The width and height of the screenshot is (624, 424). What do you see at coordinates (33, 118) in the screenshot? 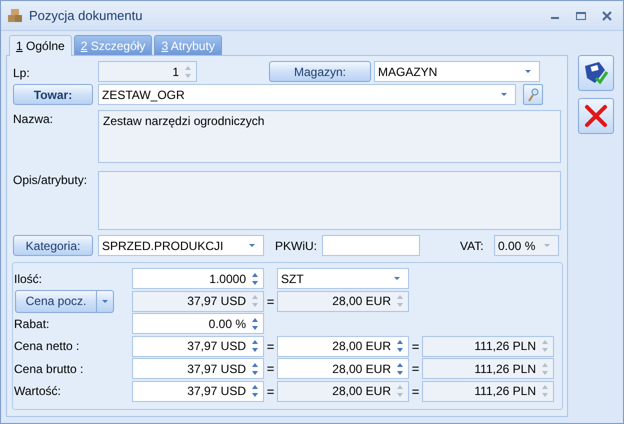
I see `field-label: Nazwa:` at bounding box center [33, 118].